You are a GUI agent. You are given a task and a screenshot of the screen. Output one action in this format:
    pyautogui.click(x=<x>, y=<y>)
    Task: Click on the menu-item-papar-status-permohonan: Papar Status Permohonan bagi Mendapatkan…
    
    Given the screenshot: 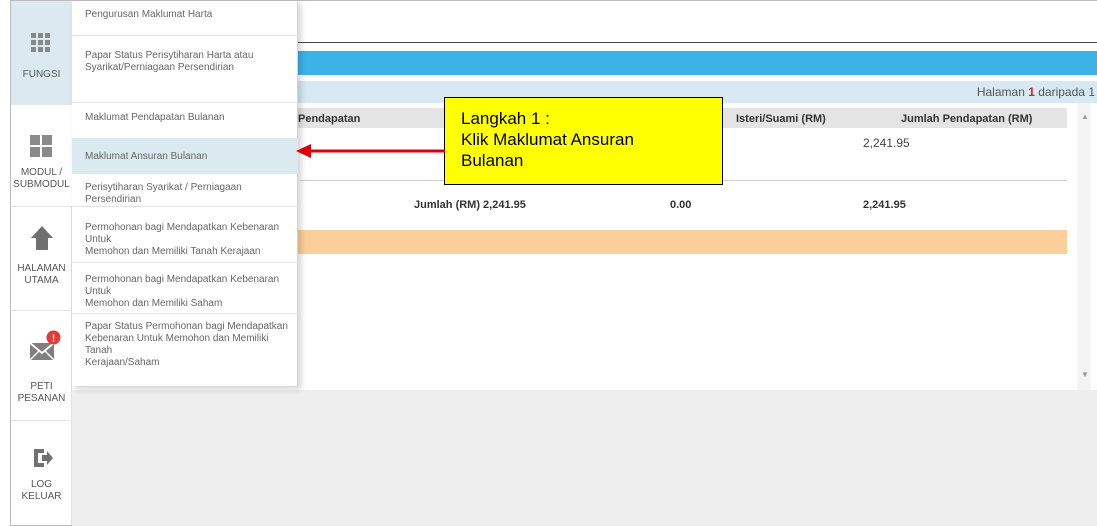 What is the action you would take?
    pyautogui.click(x=185, y=346)
    